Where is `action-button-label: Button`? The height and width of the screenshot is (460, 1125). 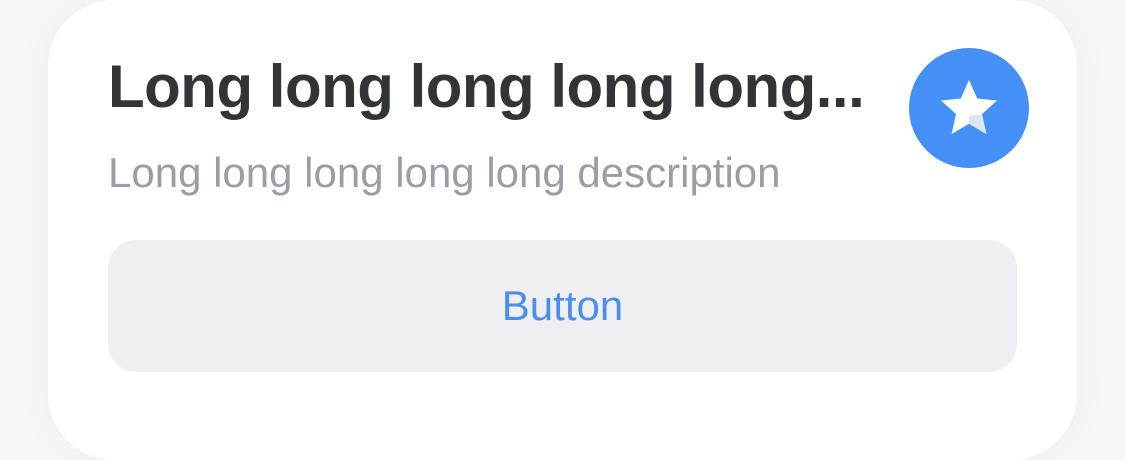
action-button-label: Button is located at coordinates (562, 305).